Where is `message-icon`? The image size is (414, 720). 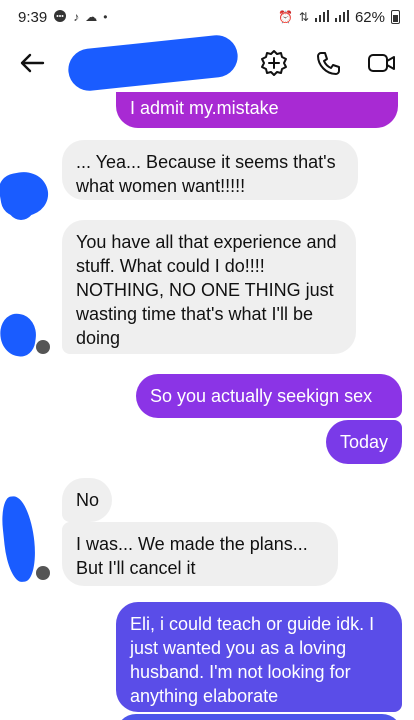
message-icon is located at coordinates (60, 17).